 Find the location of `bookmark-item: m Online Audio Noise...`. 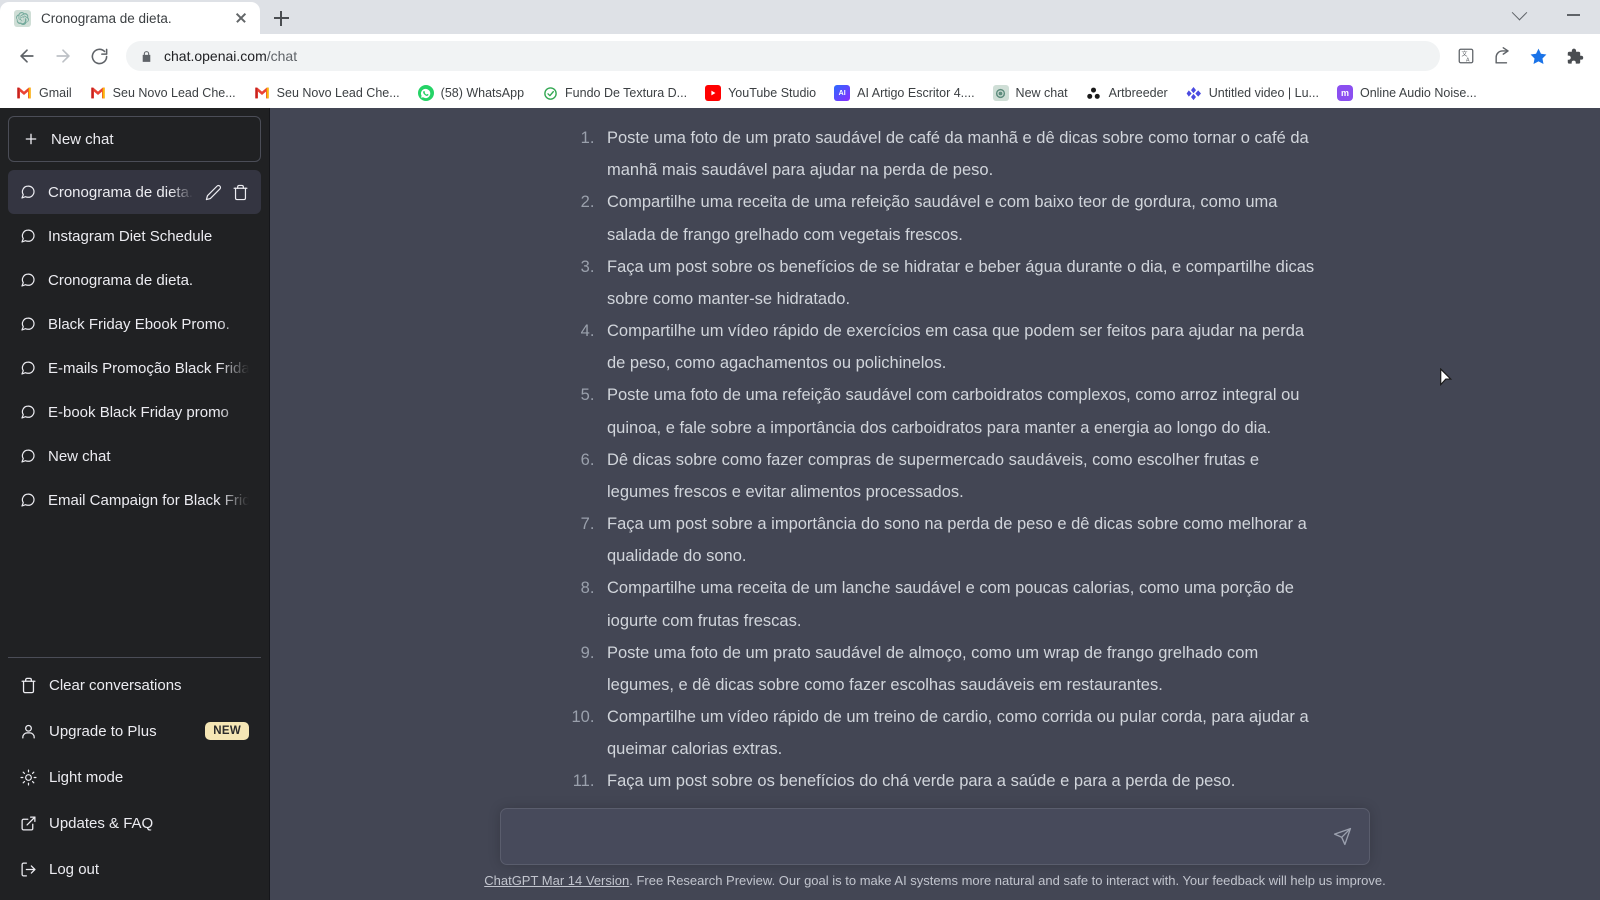

bookmark-item: m Online Audio Noise... is located at coordinates (1407, 93).